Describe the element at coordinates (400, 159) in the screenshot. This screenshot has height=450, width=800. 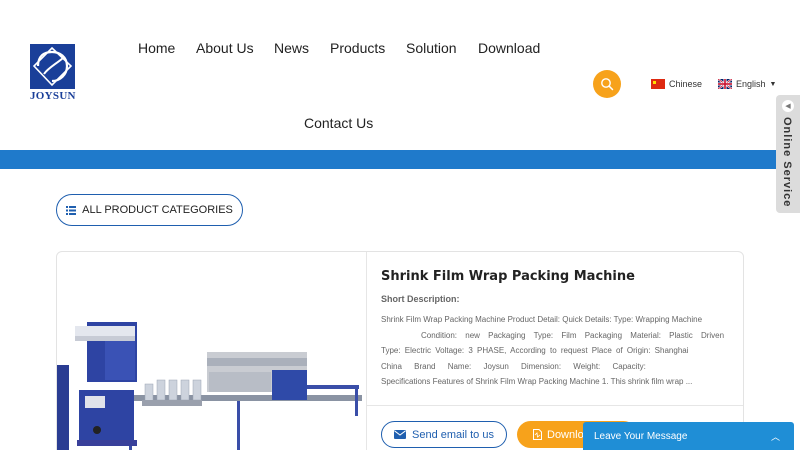
I see `banner-bar` at that location.